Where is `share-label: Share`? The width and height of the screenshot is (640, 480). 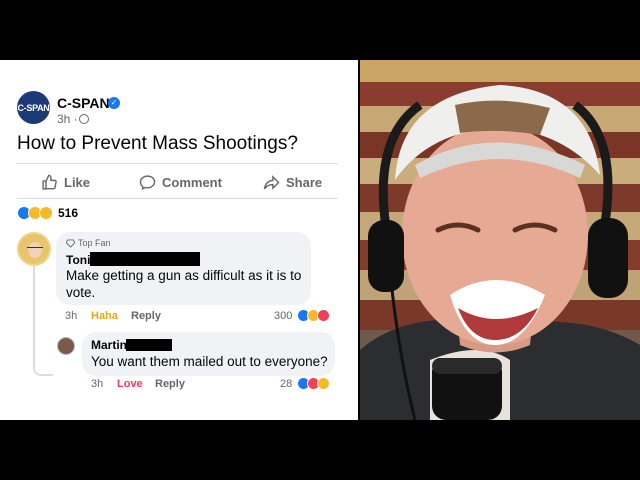 share-label: Share is located at coordinates (304, 182).